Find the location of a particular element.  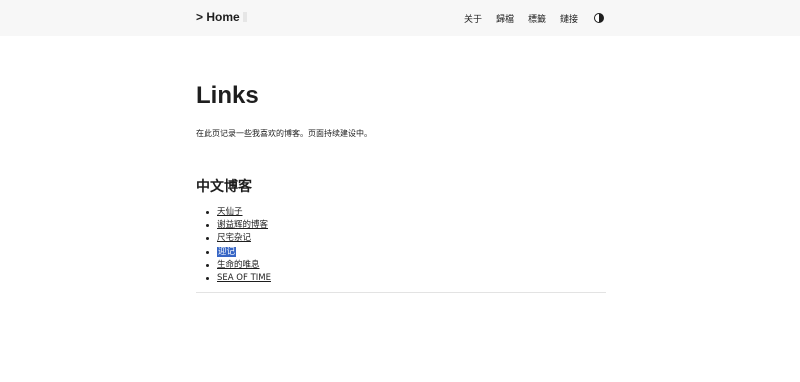

nav-links: 鏈接 is located at coordinates (569, 18).